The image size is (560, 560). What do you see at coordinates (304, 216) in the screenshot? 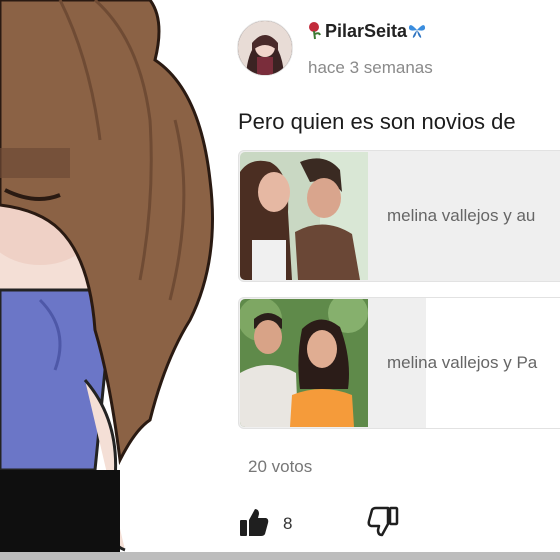
I see `poll-option-1-image` at bounding box center [304, 216].